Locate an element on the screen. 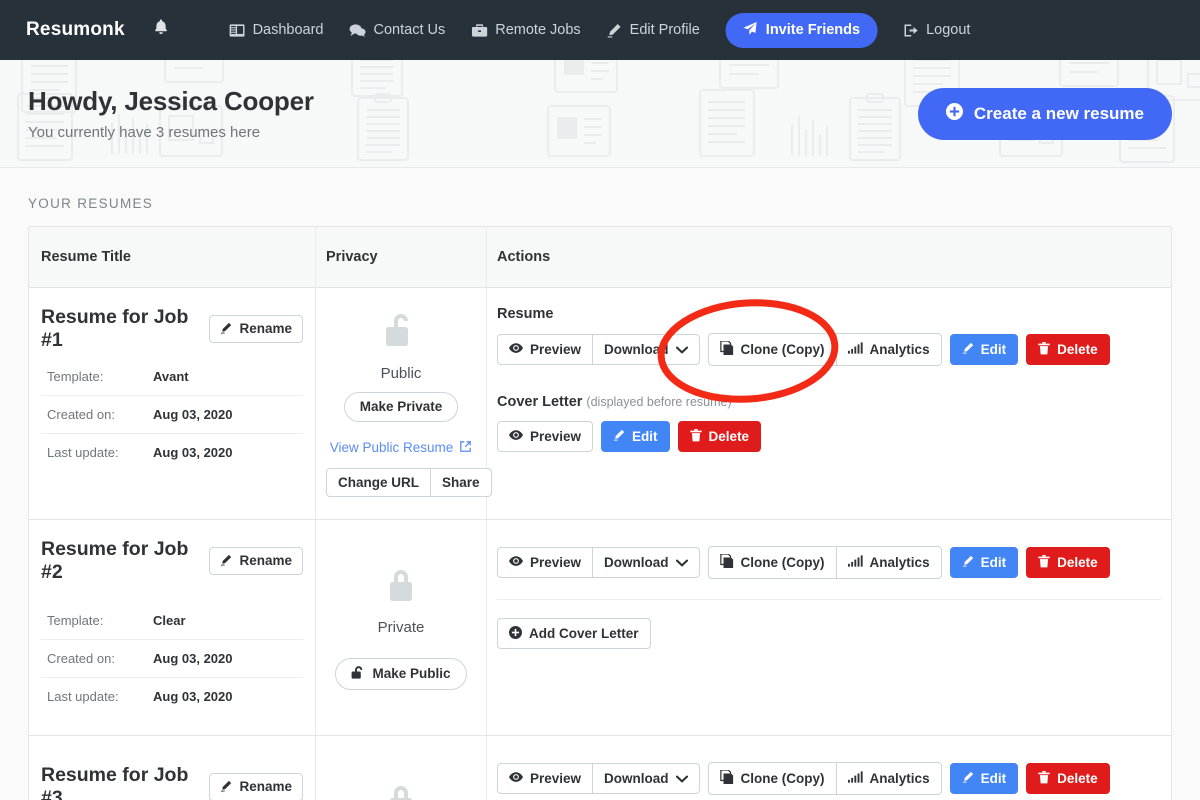 The image size is (1200, 800). nav-link-dashboard: Dashboard is located at coordinates (276, 30).